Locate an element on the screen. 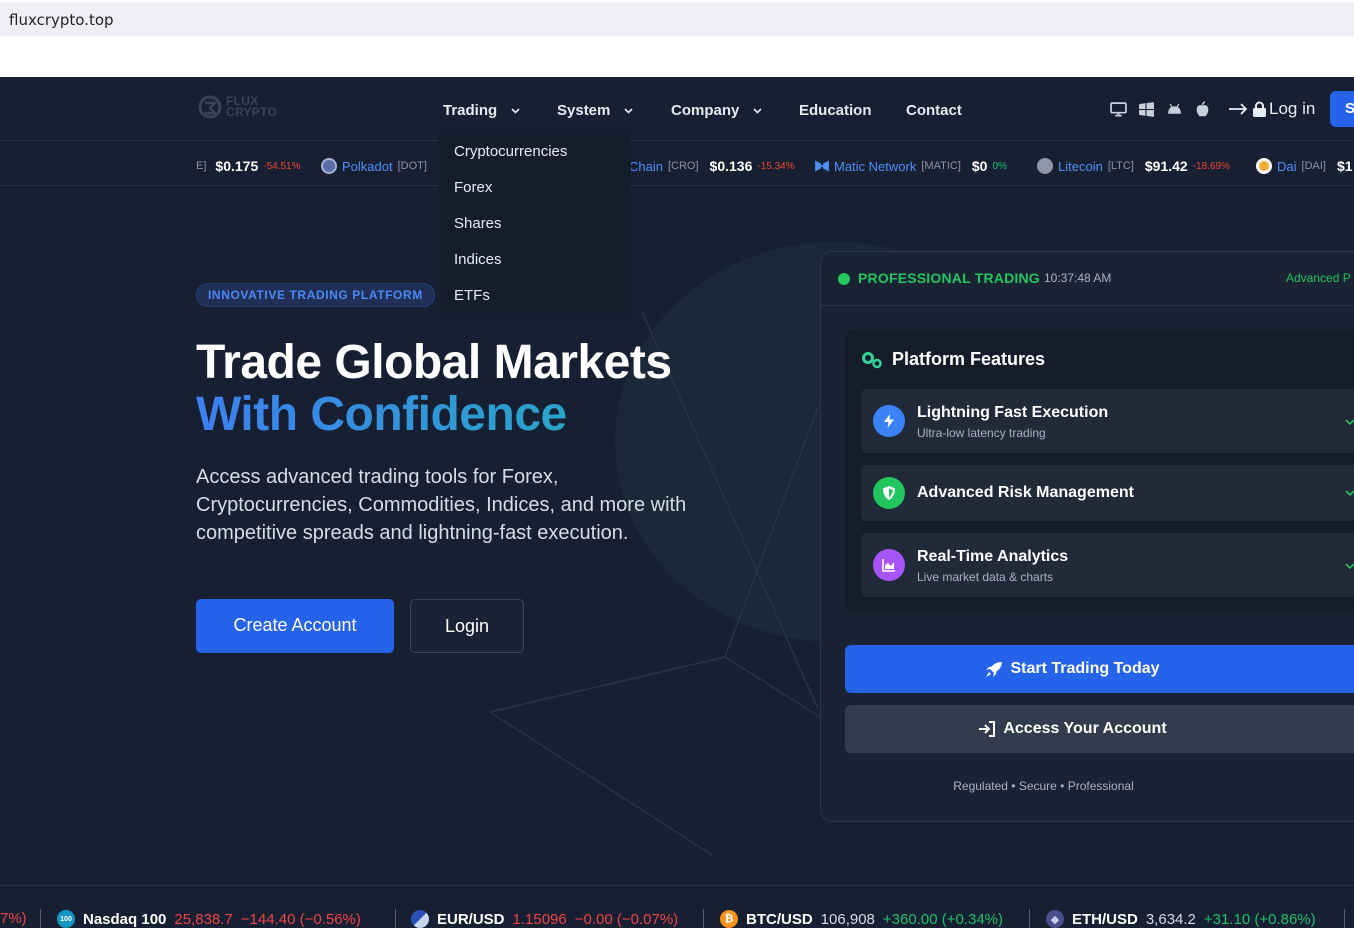 The width and height of the screenshot is (1354, 928). start-trading-button: Start Trading Today is located at coordinates (1099, 669).